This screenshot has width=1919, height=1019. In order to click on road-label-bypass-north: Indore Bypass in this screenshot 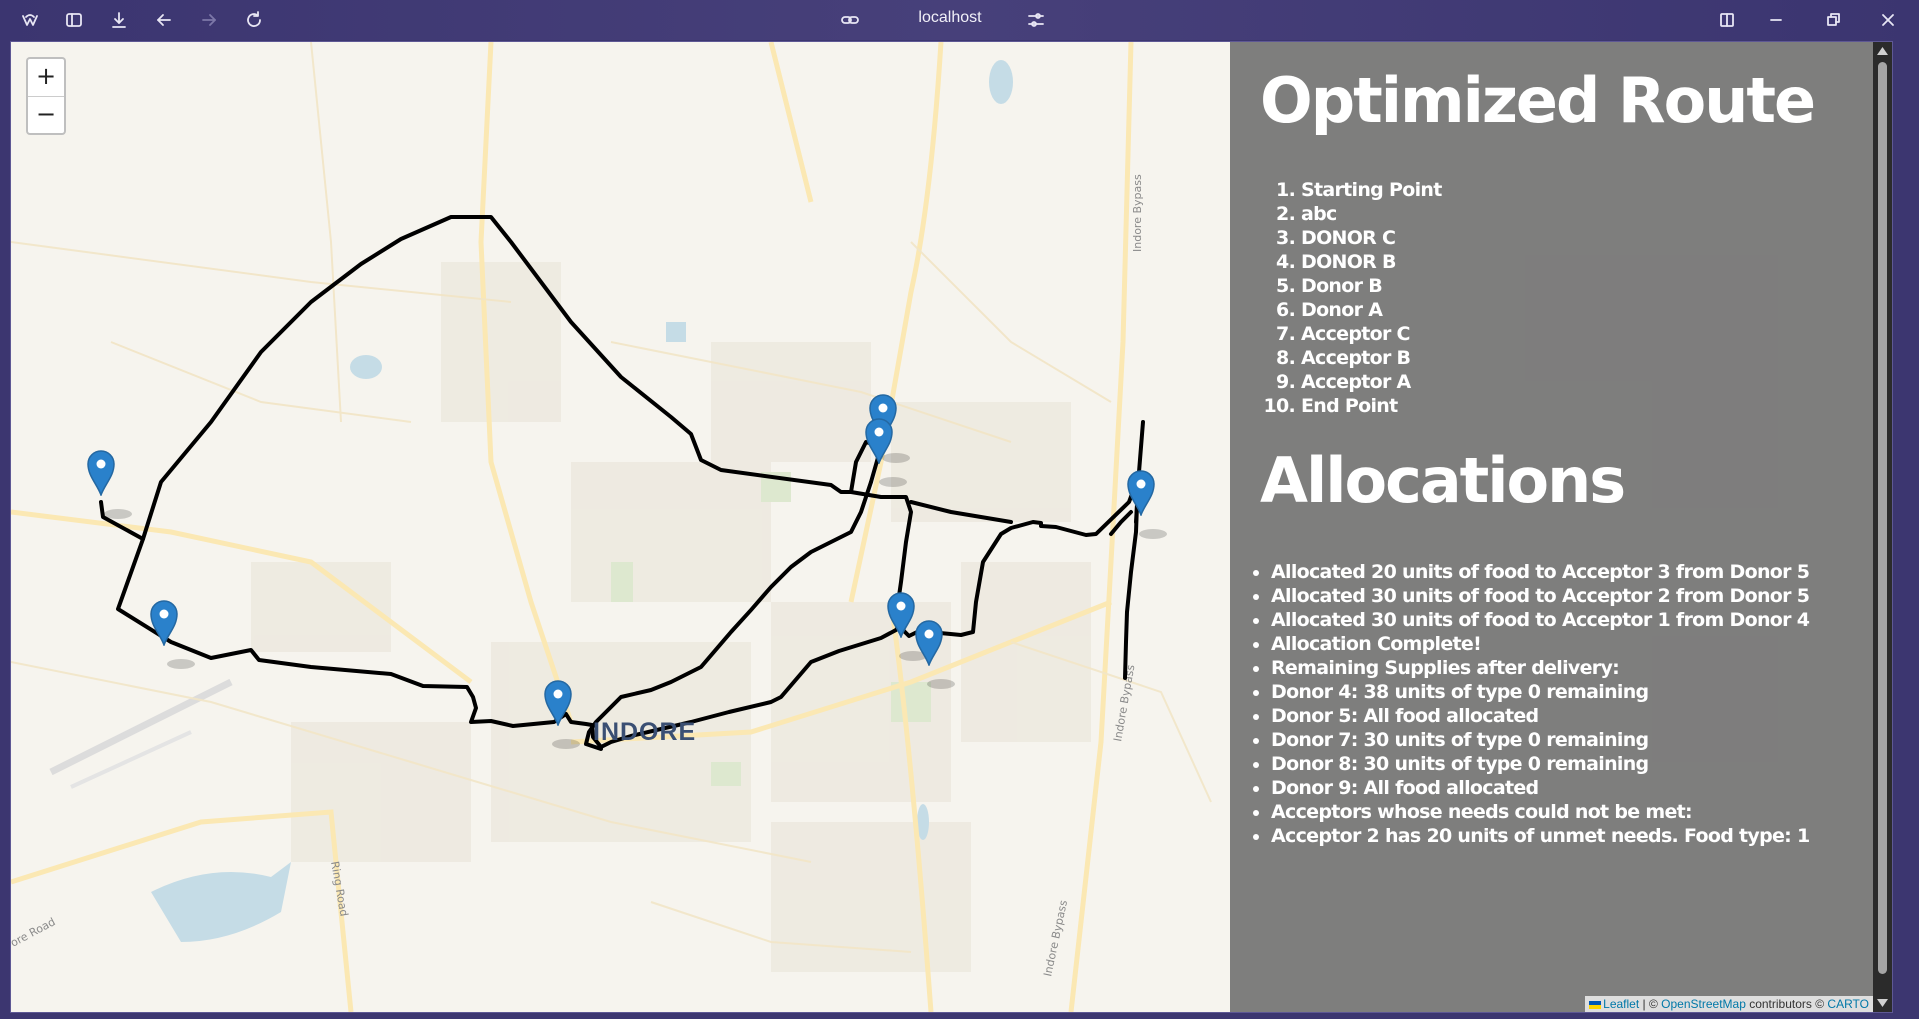, I will do `click(1137, 213)`.